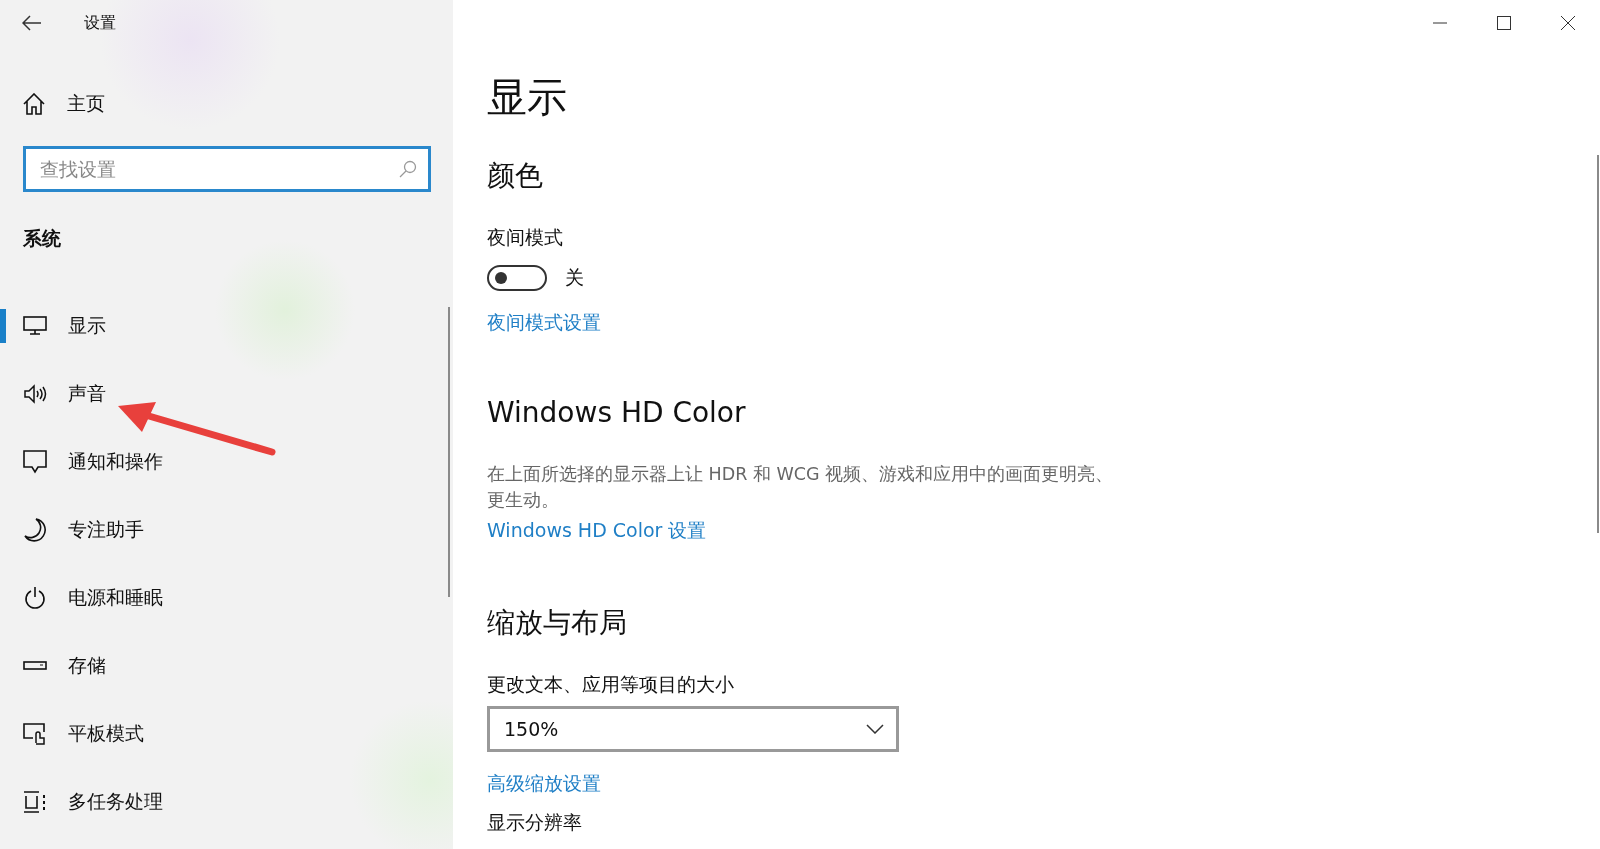 This screenshot has width=1600, height=849. Describe the element at coordinates (86, 104) in the screenshot. I see `home-link: 主页` at that location.